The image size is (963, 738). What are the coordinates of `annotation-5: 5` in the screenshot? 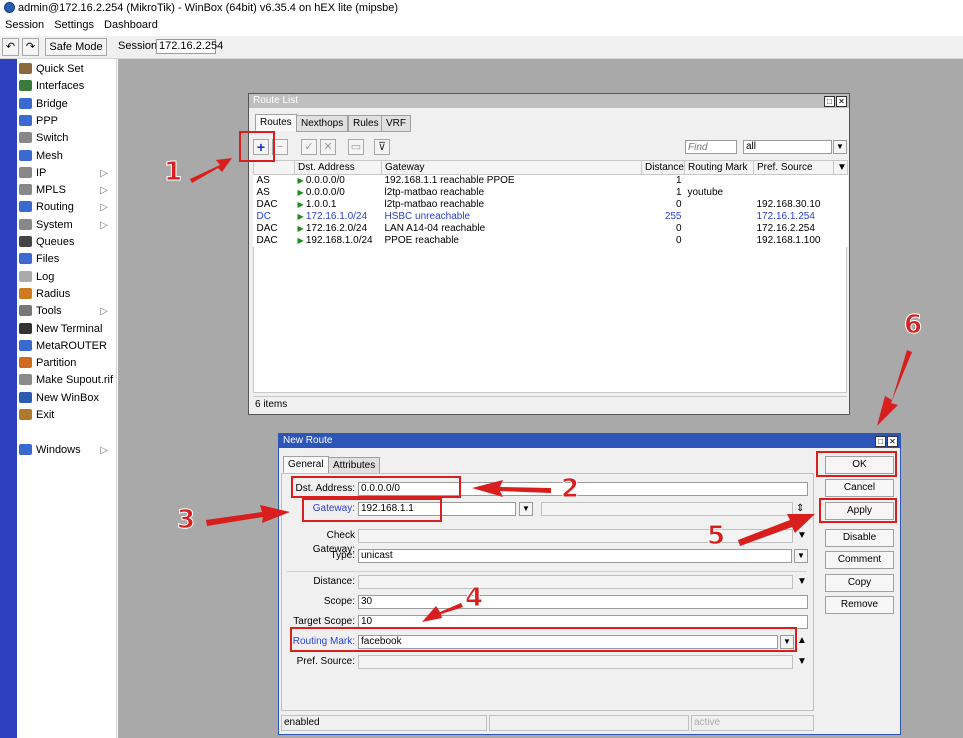 It's located at (716, 536).